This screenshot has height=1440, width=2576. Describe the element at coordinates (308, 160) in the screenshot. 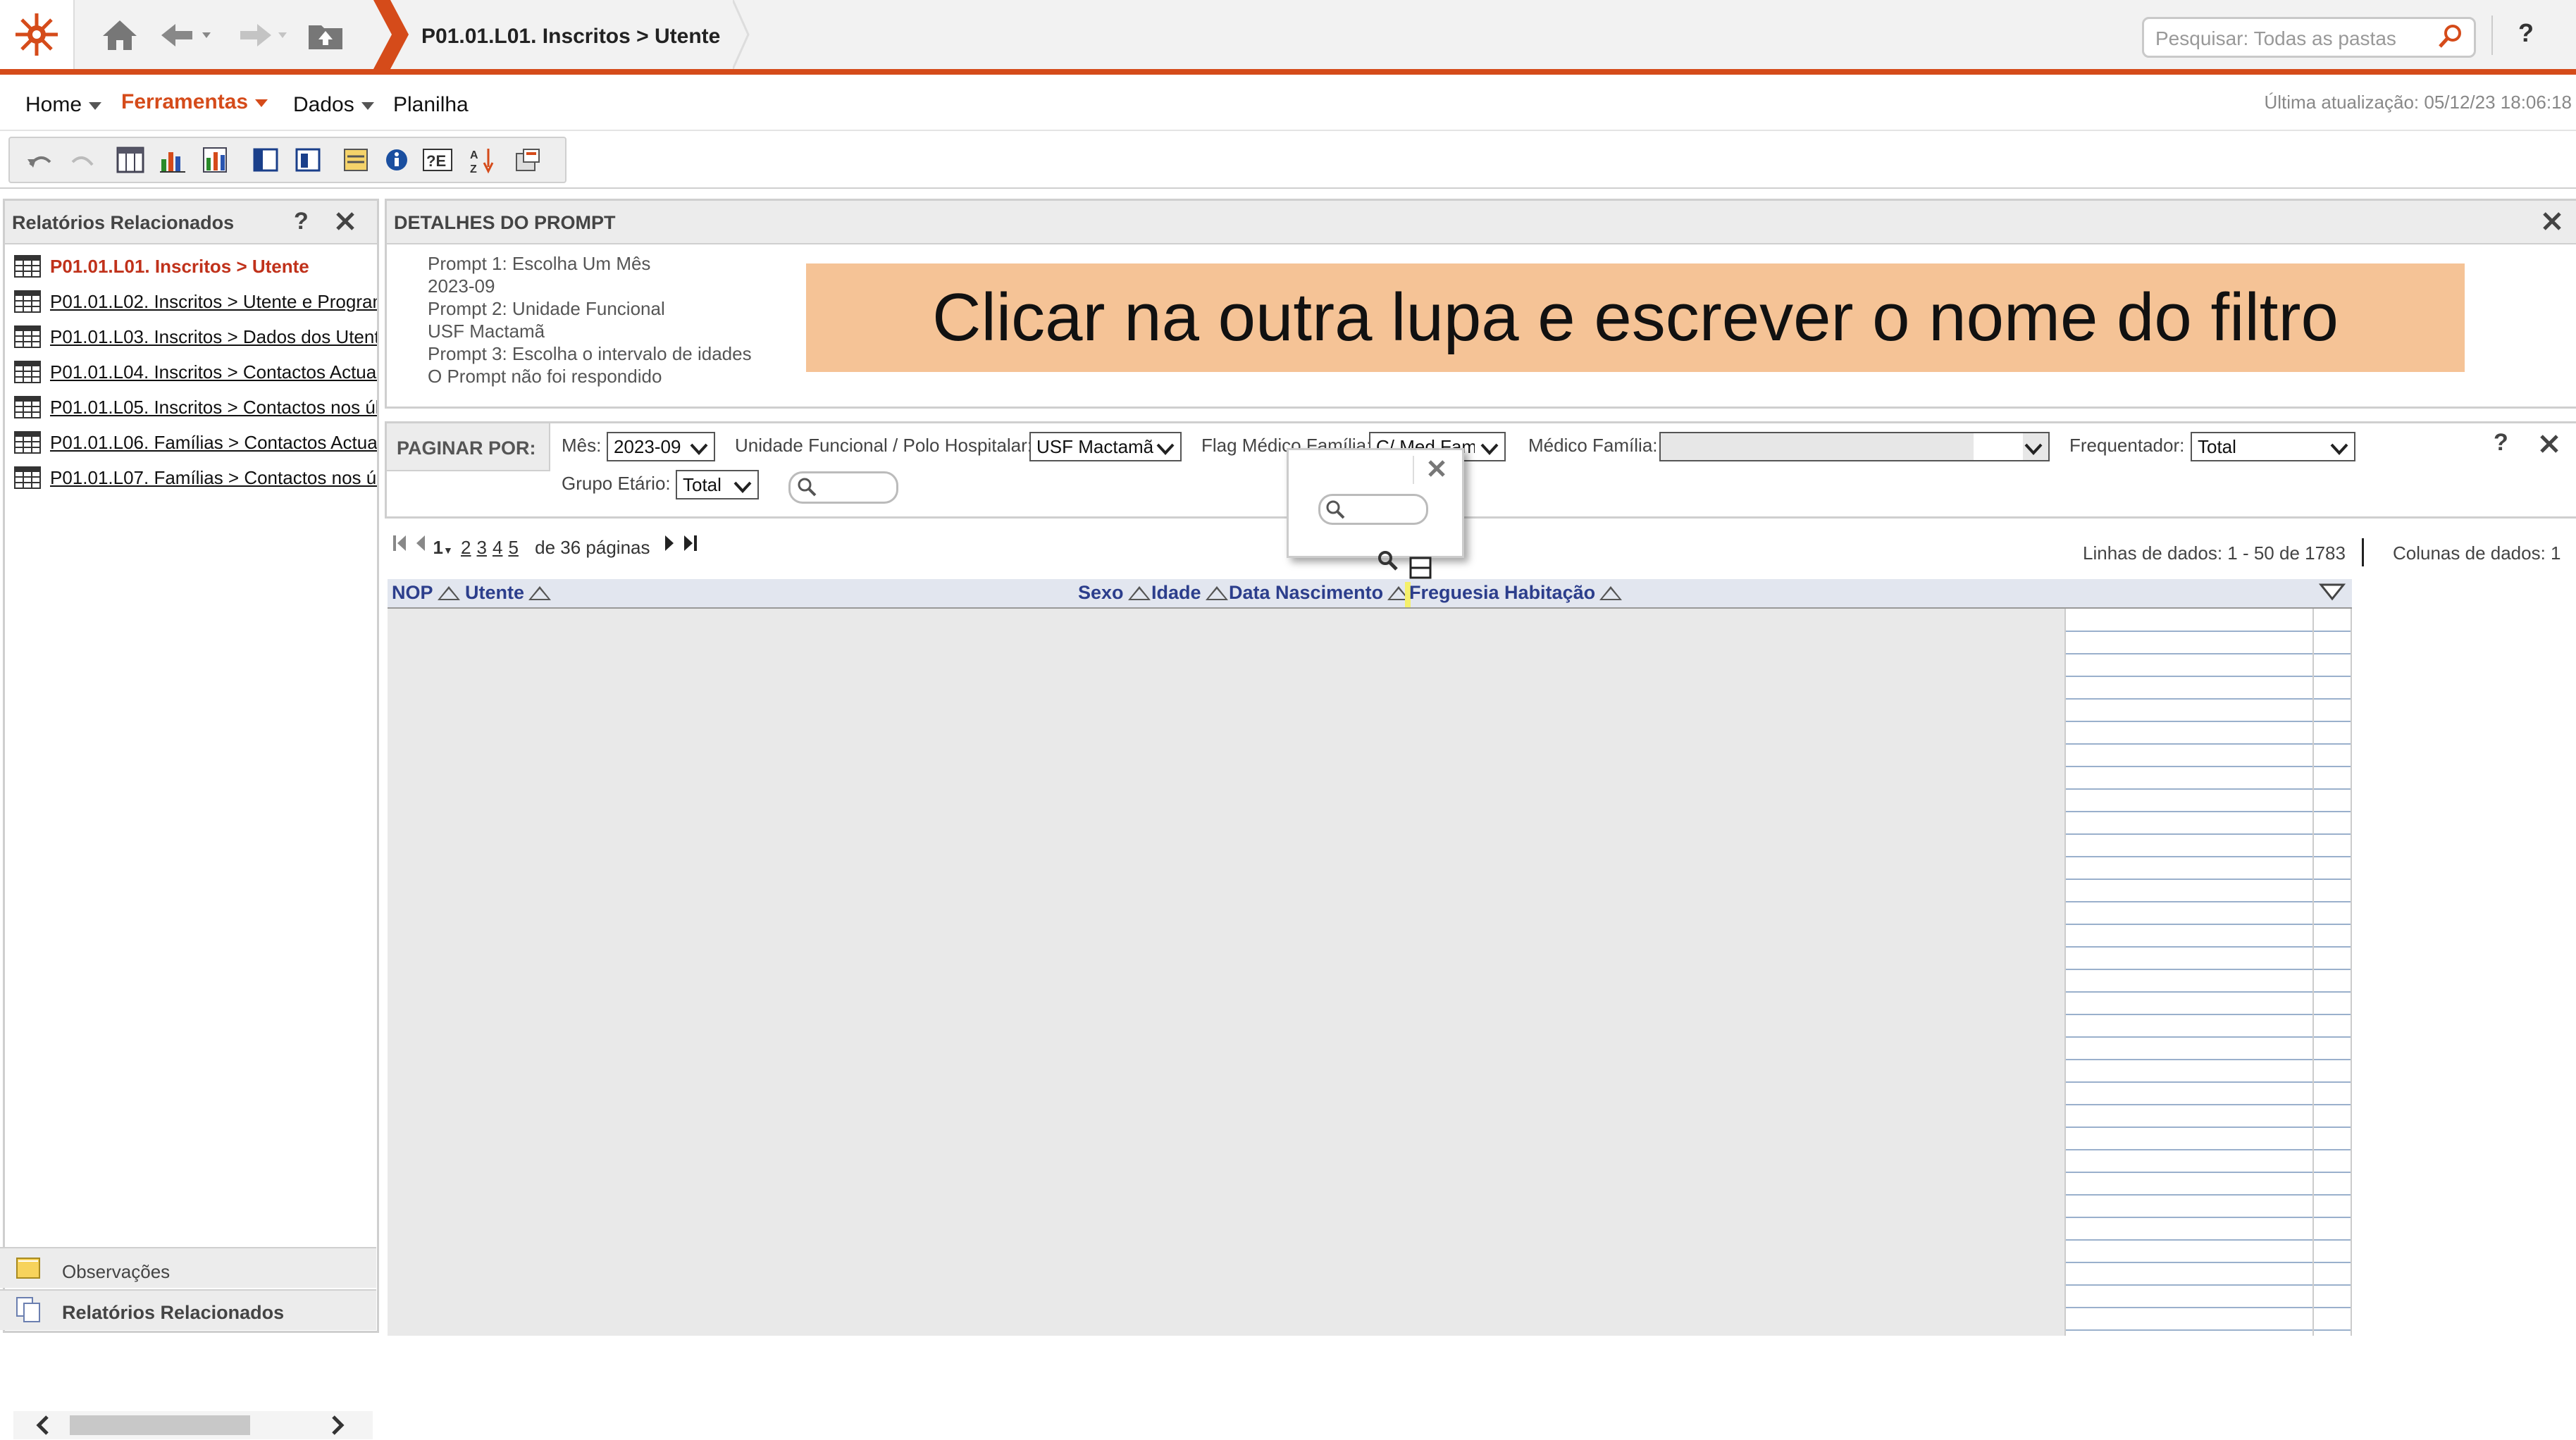

I see `layout-icon` at that location.